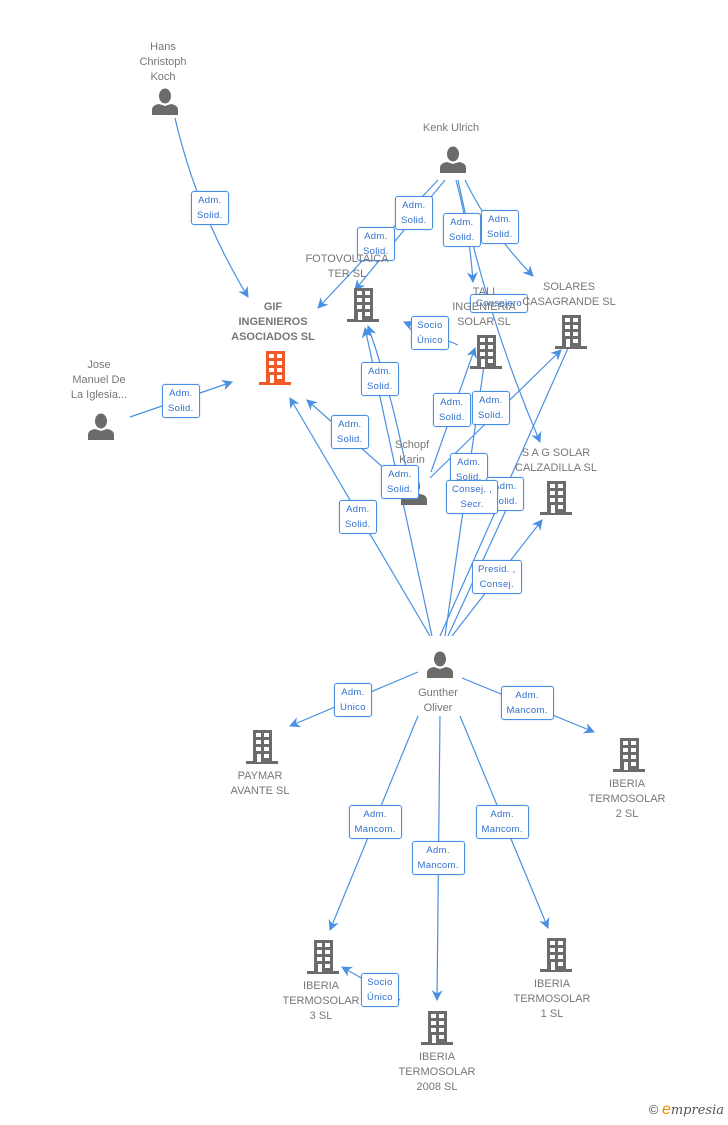 The height and width of the screenshot is (1125, 728). I want to click on relationship-label: Presid. , Consej., so click(497, 577).